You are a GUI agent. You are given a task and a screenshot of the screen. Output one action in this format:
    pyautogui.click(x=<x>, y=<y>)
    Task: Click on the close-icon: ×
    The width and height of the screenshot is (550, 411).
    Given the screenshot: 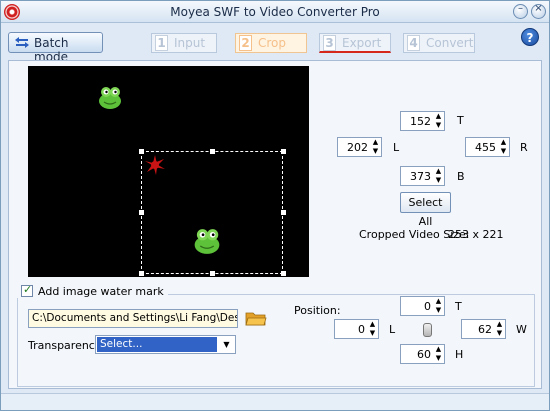 What is the action you would take?
    pyautogui.click(x=538, y=8)
    